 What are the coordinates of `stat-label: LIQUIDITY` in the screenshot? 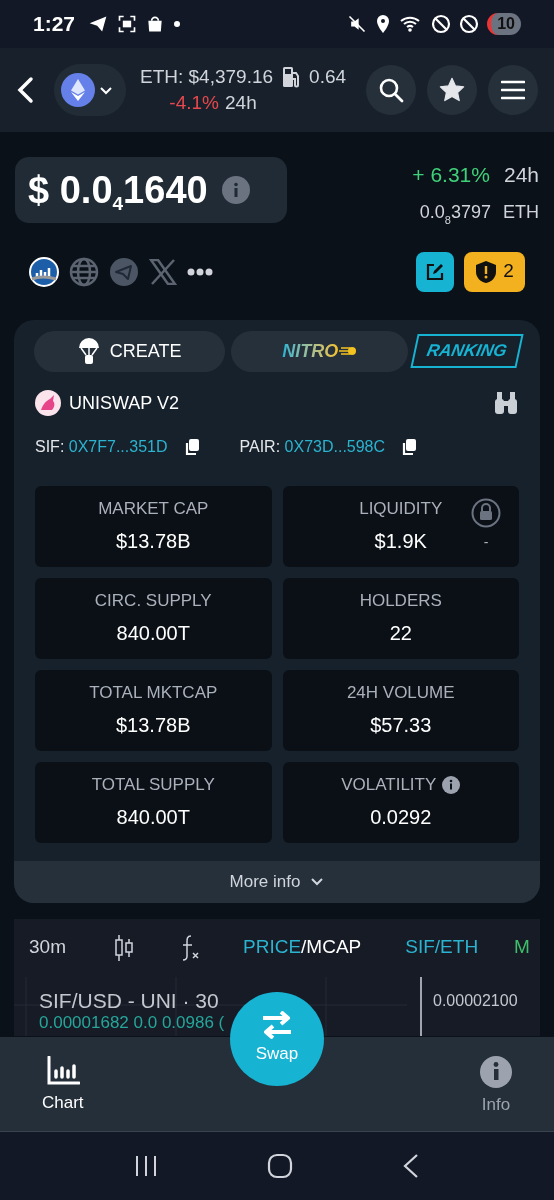 It's located at (401, 508).